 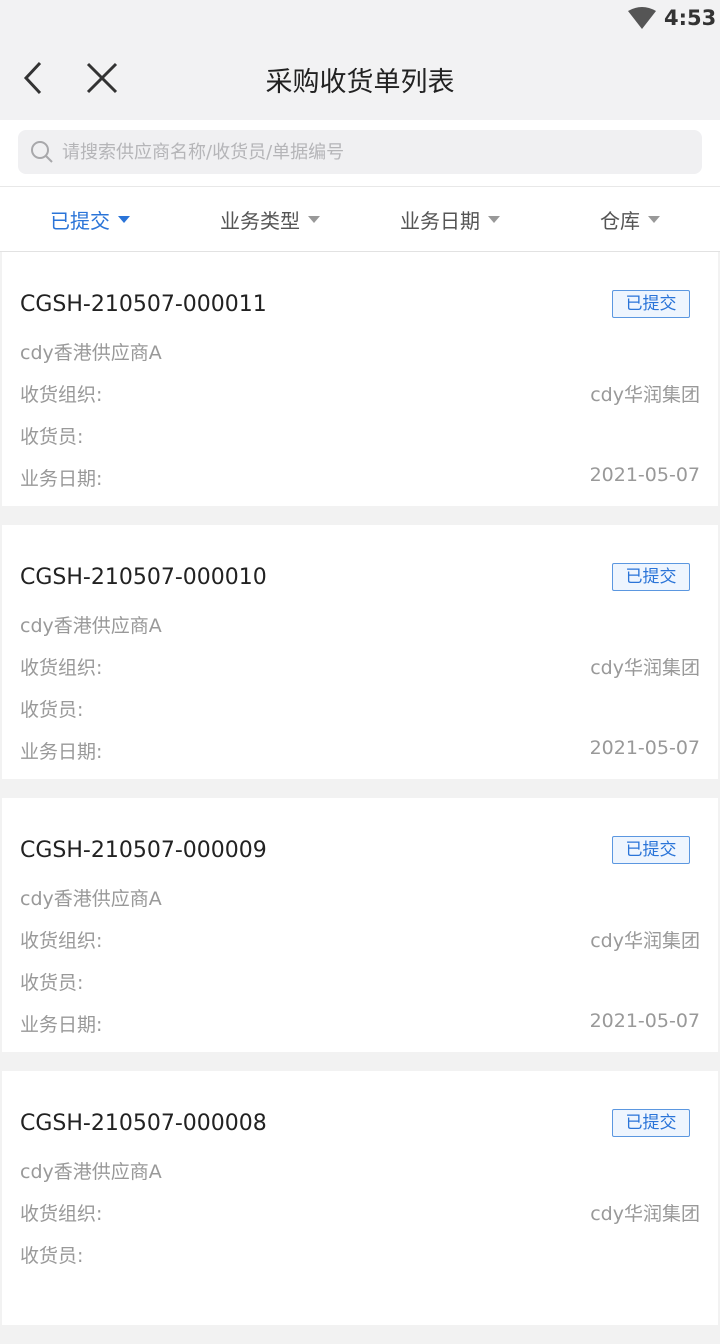 I want to click on filter-bar: 已提交 业务类型 业务日期 仓库, so click(x=360, y=219).